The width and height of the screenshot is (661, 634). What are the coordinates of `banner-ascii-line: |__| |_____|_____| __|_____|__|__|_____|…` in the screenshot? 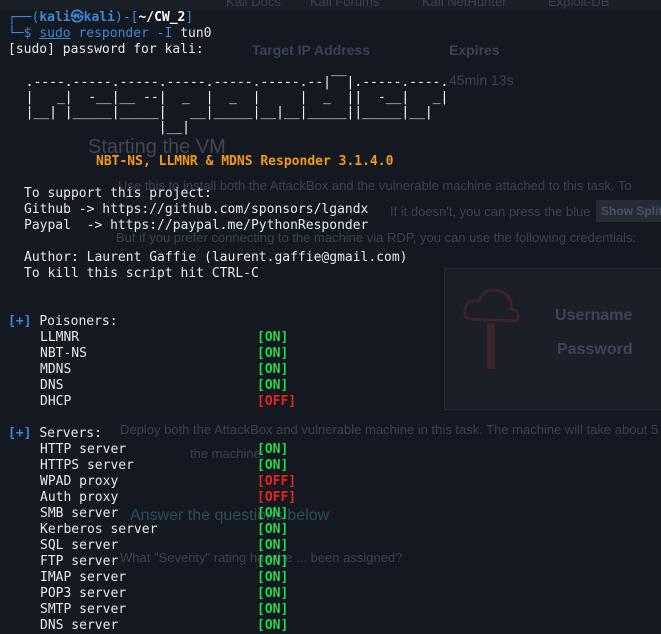 It's located at (221, 112).